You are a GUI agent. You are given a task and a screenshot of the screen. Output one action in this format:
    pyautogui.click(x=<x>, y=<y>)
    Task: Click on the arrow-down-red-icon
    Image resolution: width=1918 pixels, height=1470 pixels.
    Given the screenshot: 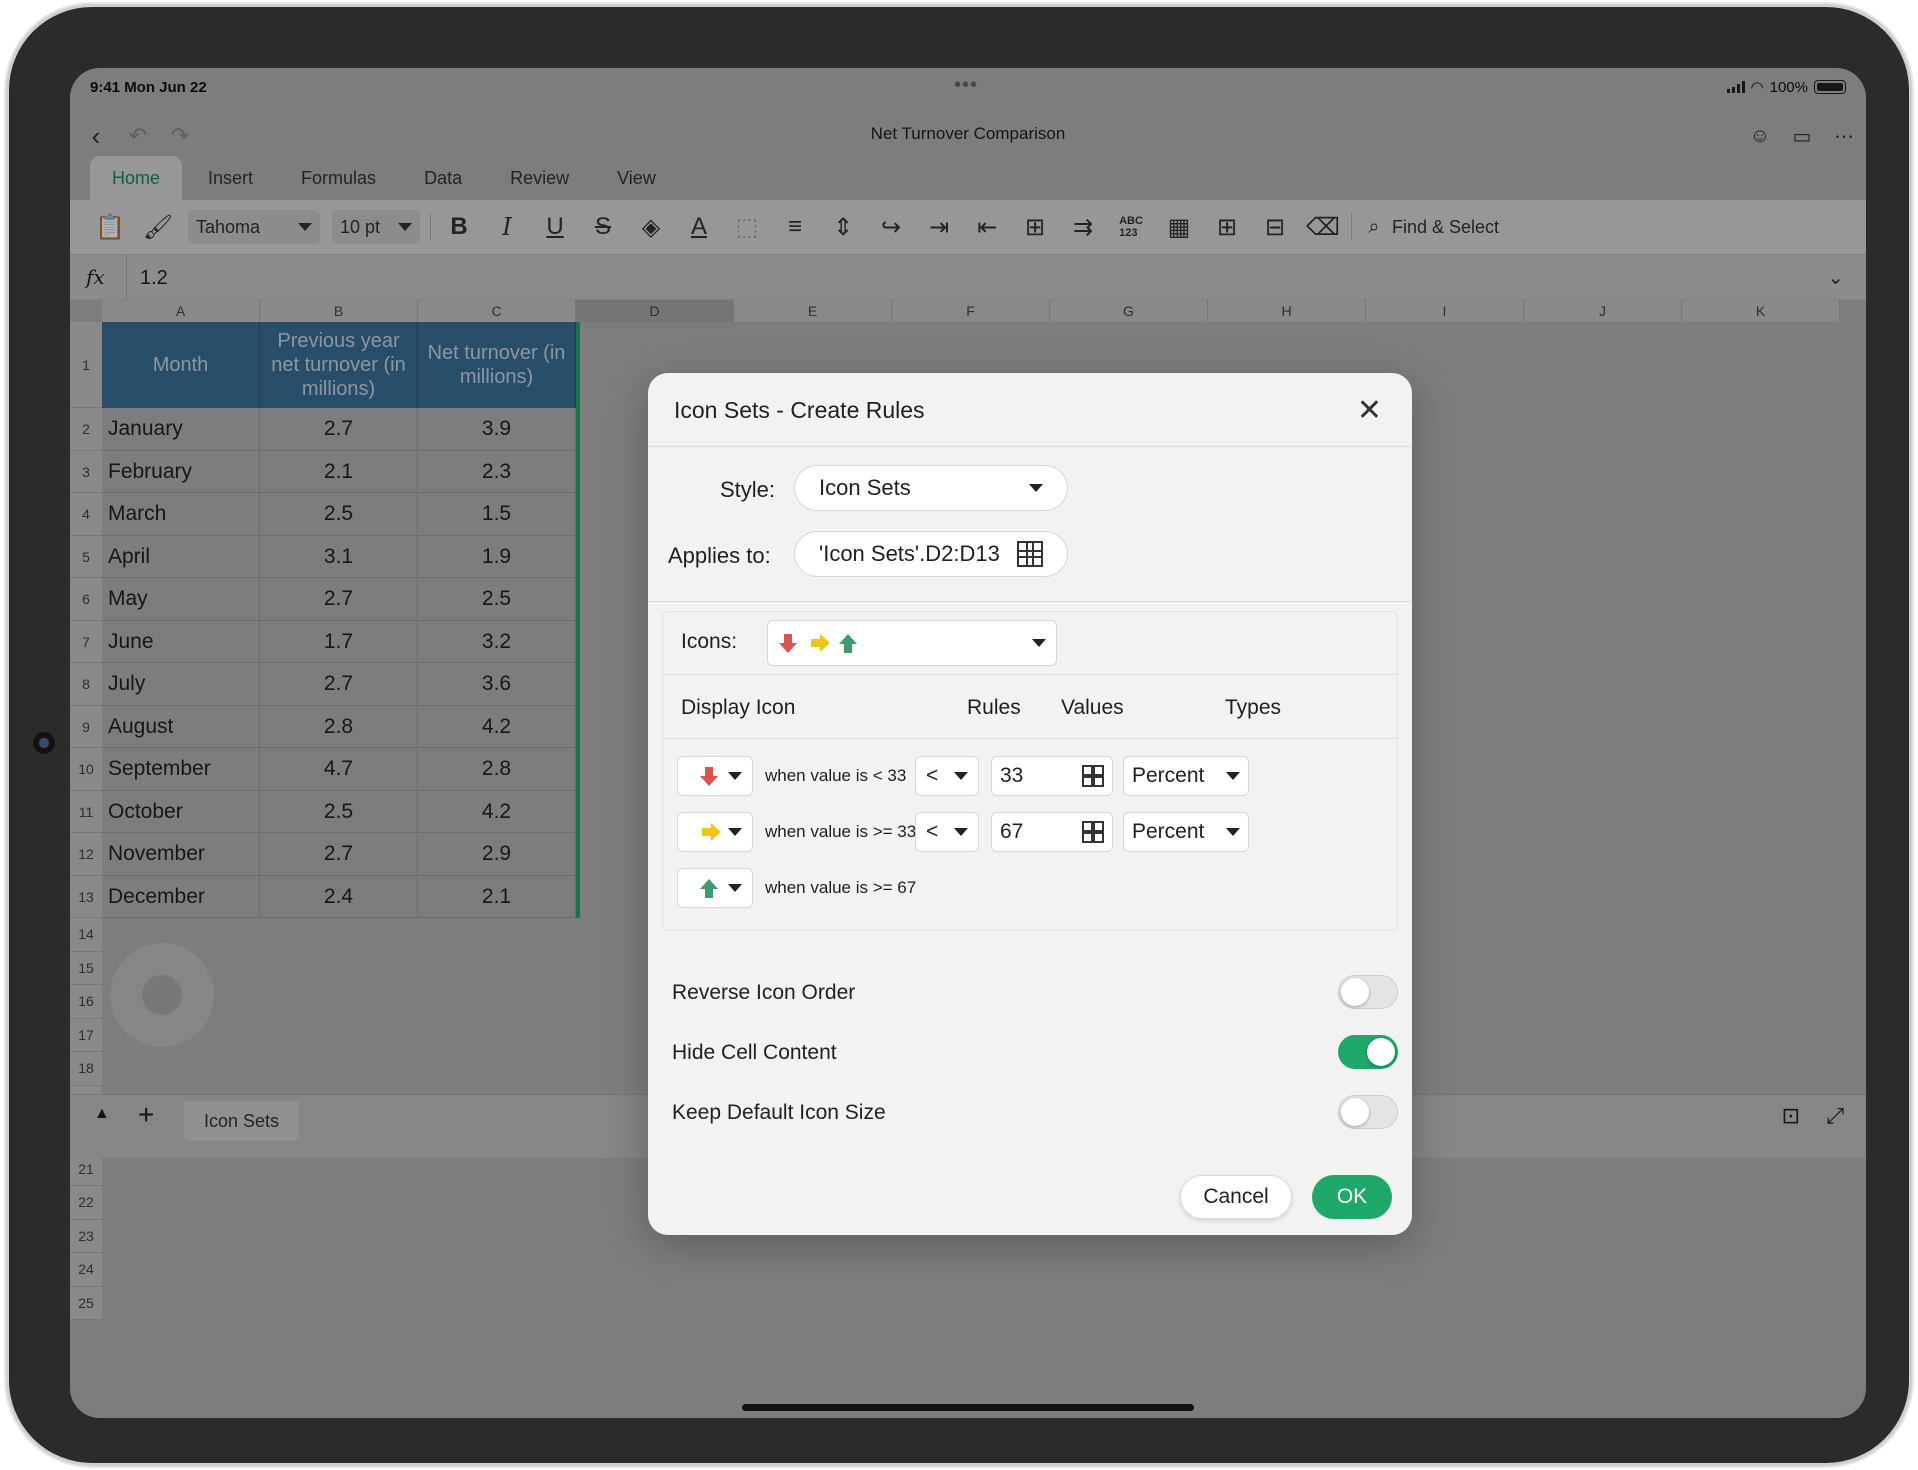 What is the action you would take?
    pyautogui.click(x=709, y=776)
    